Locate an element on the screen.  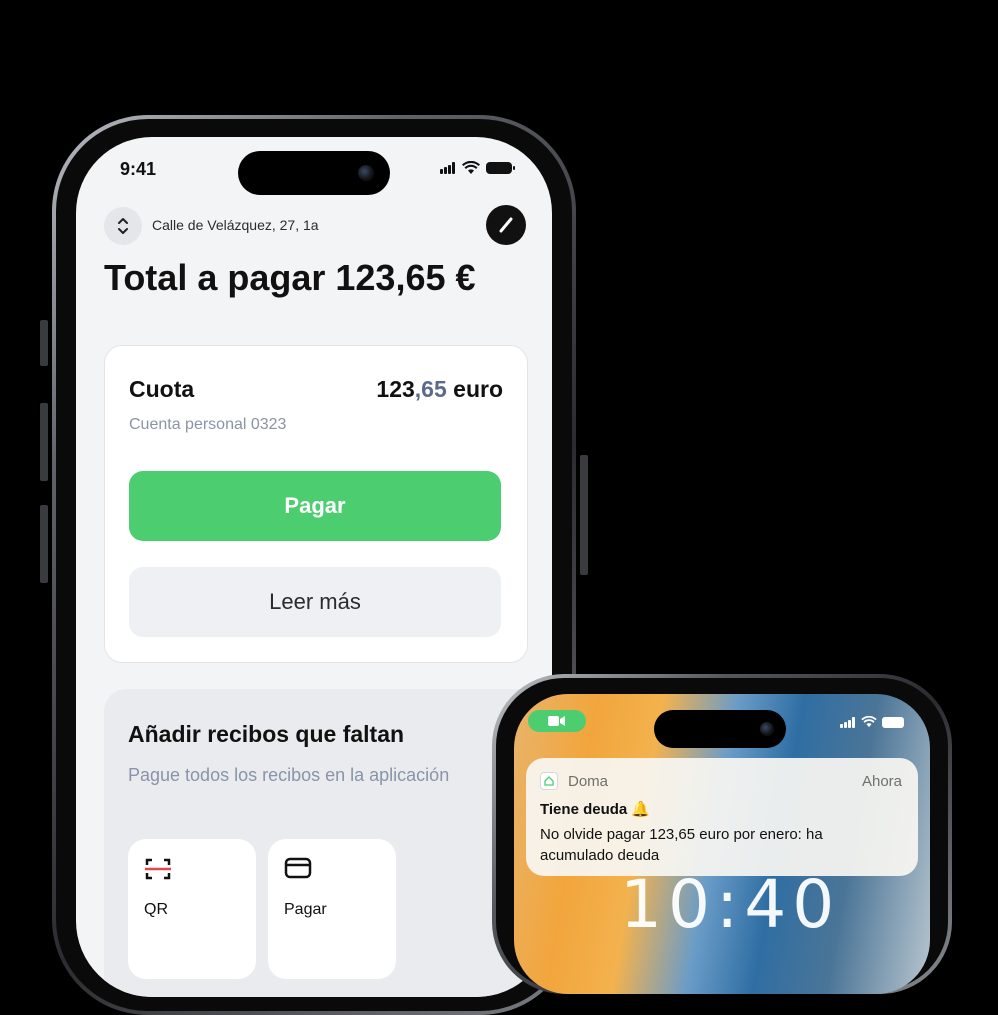
pay-button: Pagar is located at coordinates (315, 506).